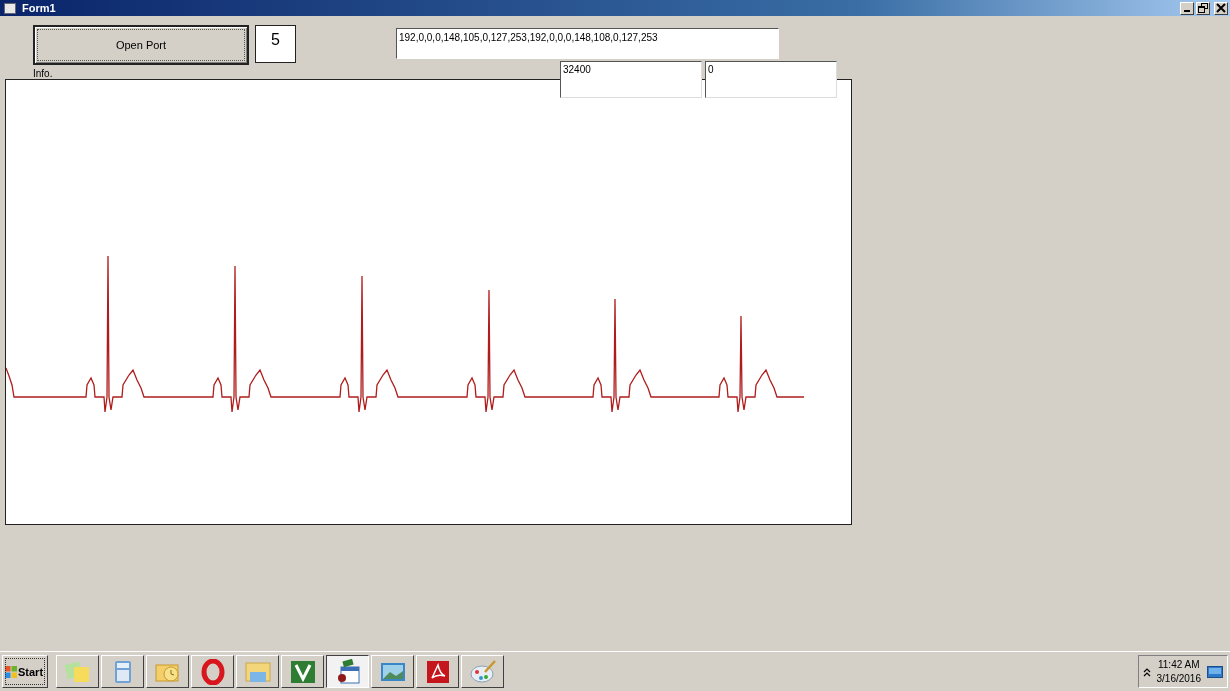  I want to click on paint-palette-icon, so click(482, 671).